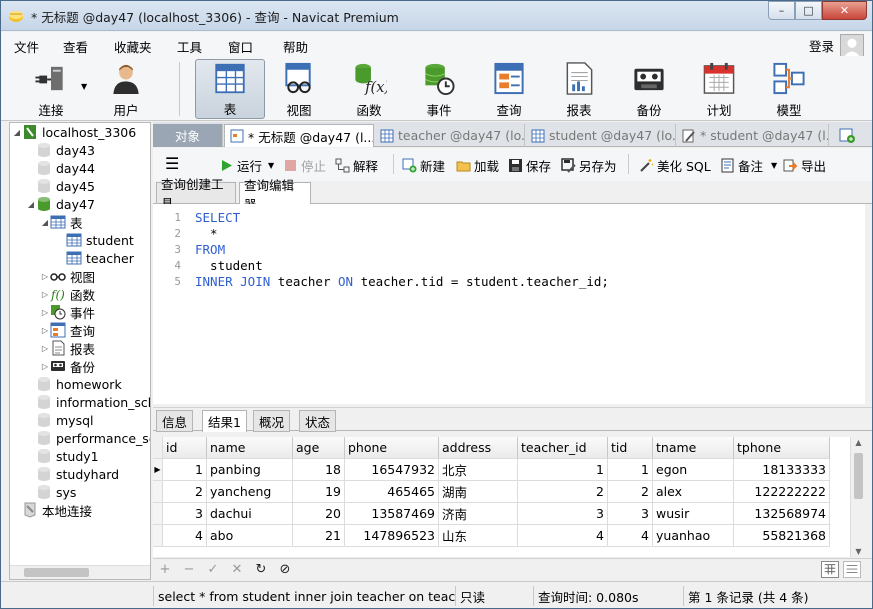  Describe the element at coordinates (369, 89) in the screenshot. I see `toolbar-function-button: f(x) 函数` at that location.